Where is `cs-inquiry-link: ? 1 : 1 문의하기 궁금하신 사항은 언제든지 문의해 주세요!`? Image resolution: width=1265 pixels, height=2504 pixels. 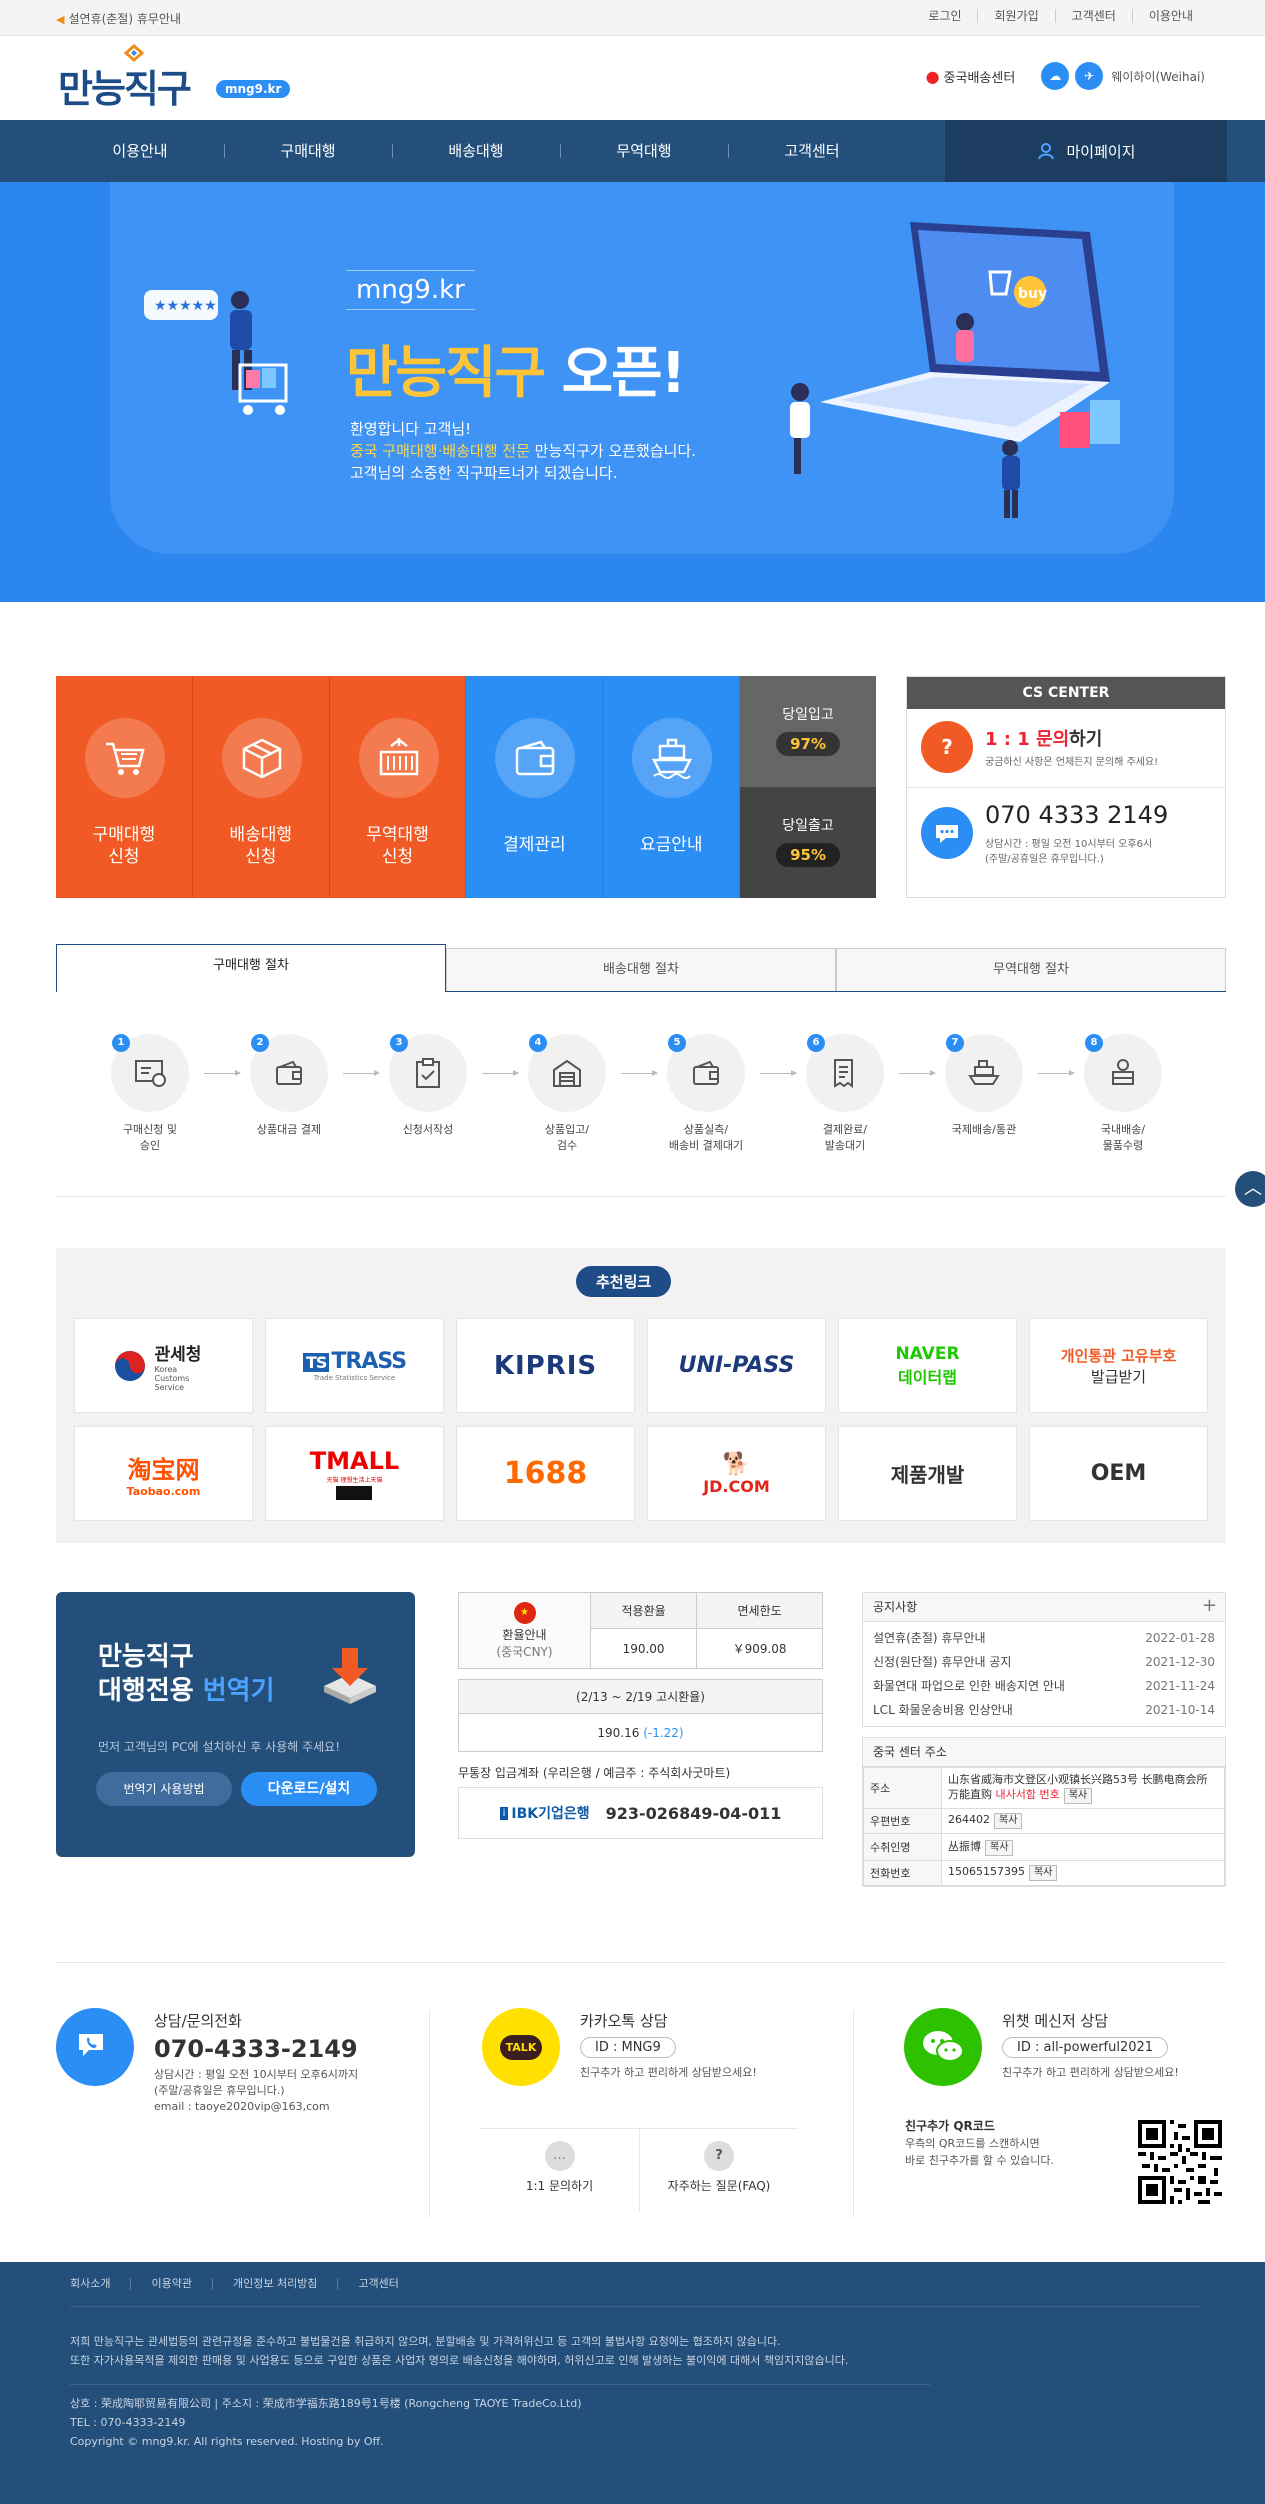
cs-inquiry-link: ? 1 : 1 문의하기 궁금하신 사항은 언제든지 문의해 주세요! is located at coordinates (1039, 747).